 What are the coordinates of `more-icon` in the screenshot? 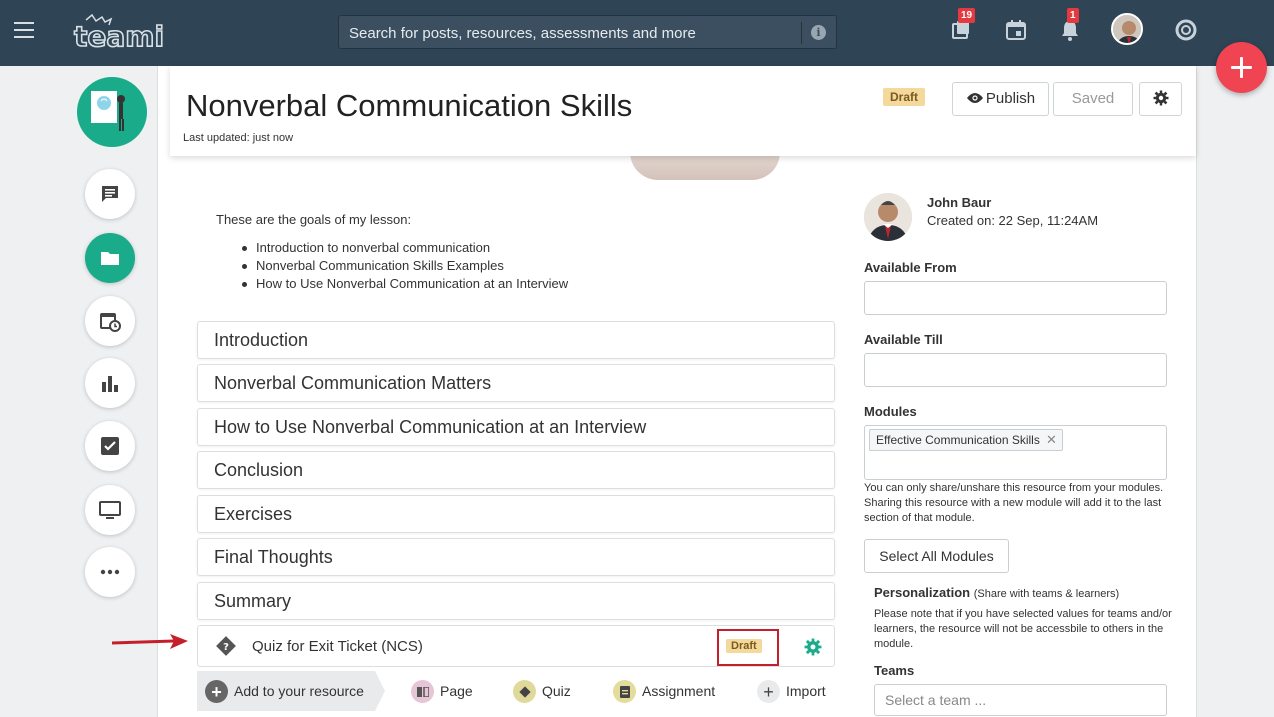 It's located at (110, 572).